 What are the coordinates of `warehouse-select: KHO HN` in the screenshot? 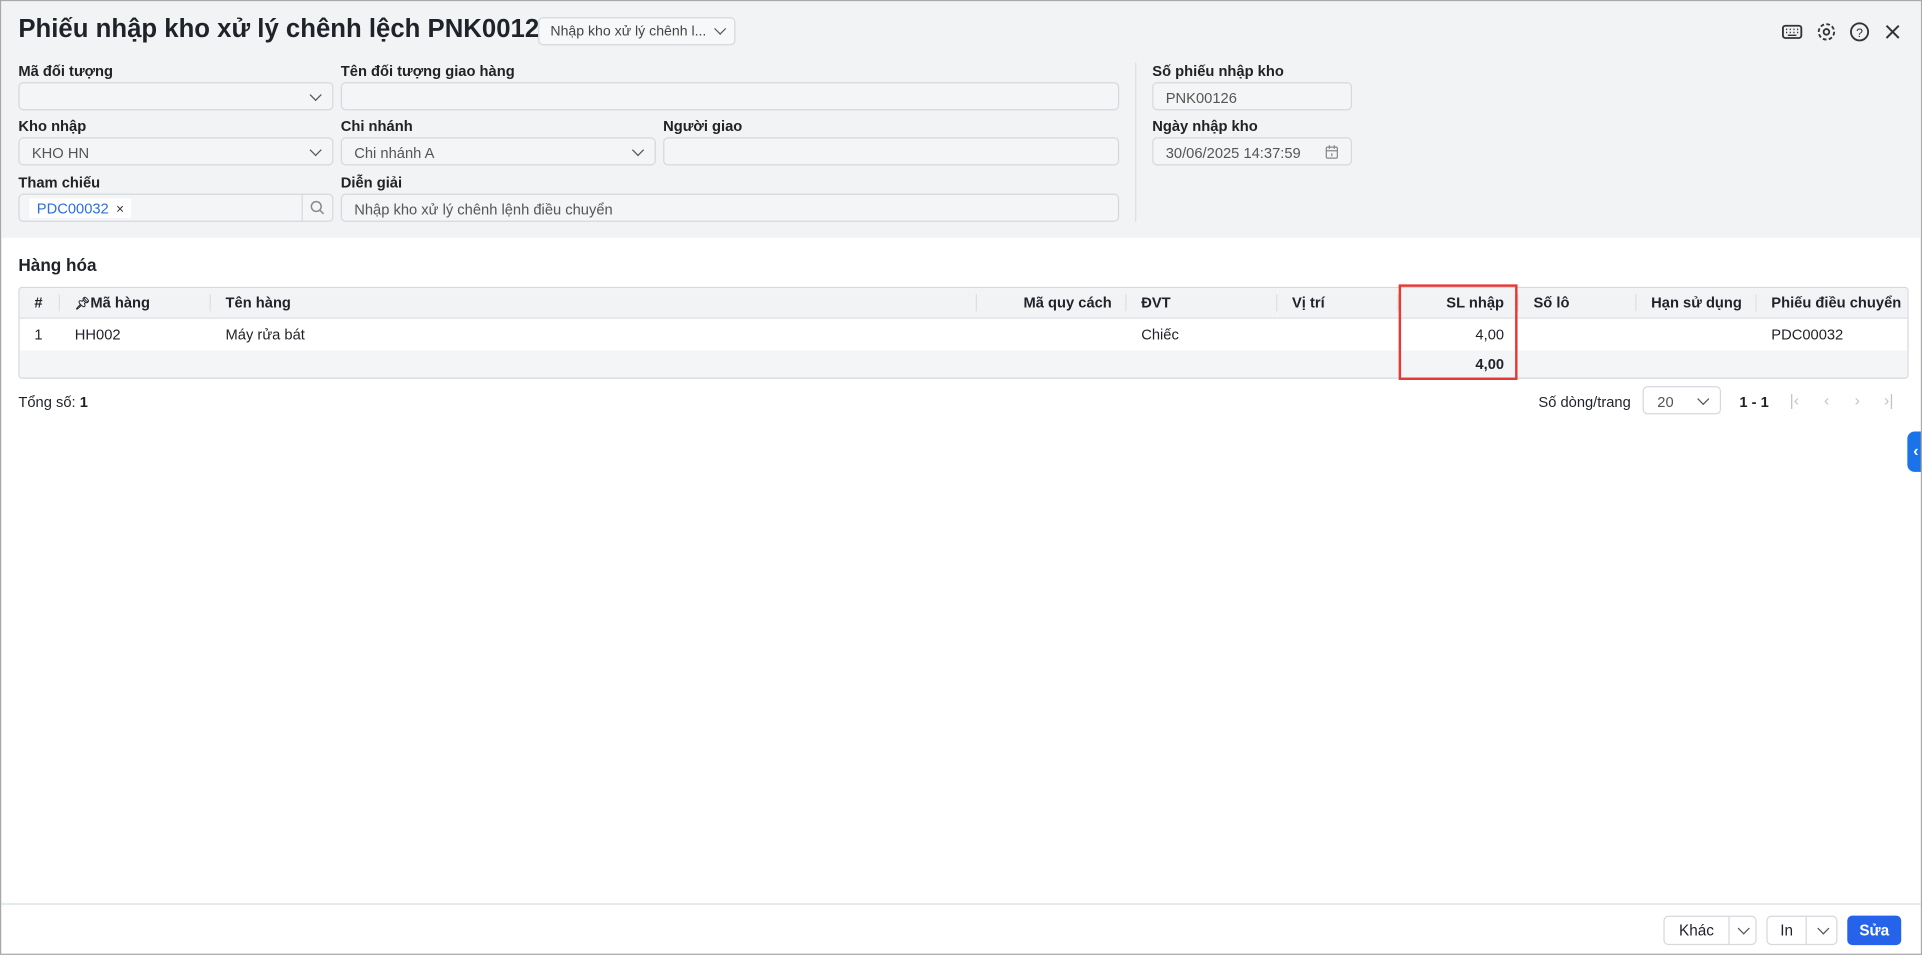 It's located at (176, 151).